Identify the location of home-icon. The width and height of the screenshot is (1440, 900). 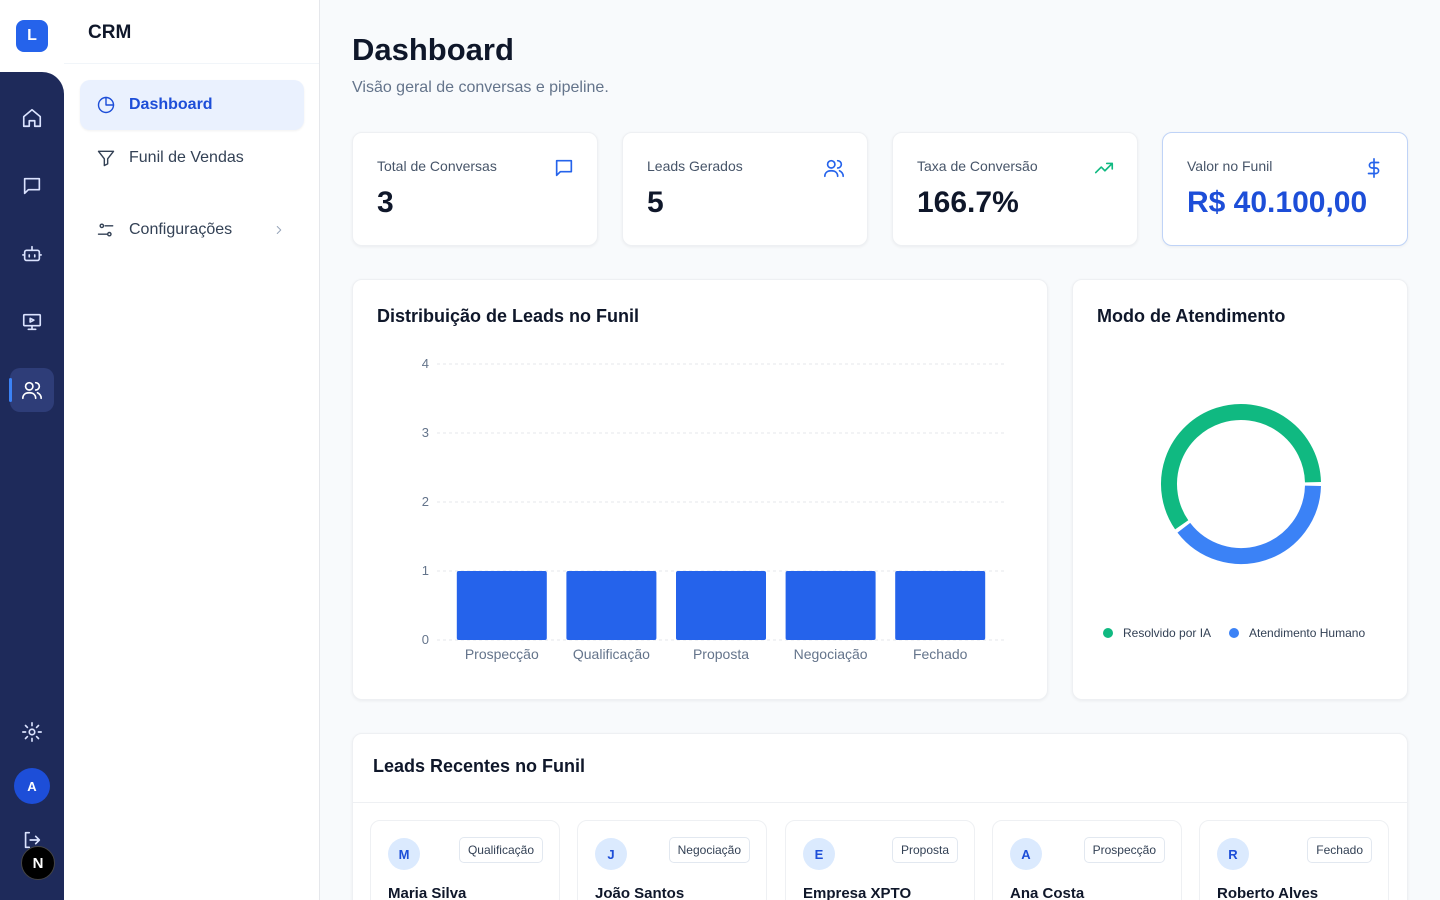
(32, 118).